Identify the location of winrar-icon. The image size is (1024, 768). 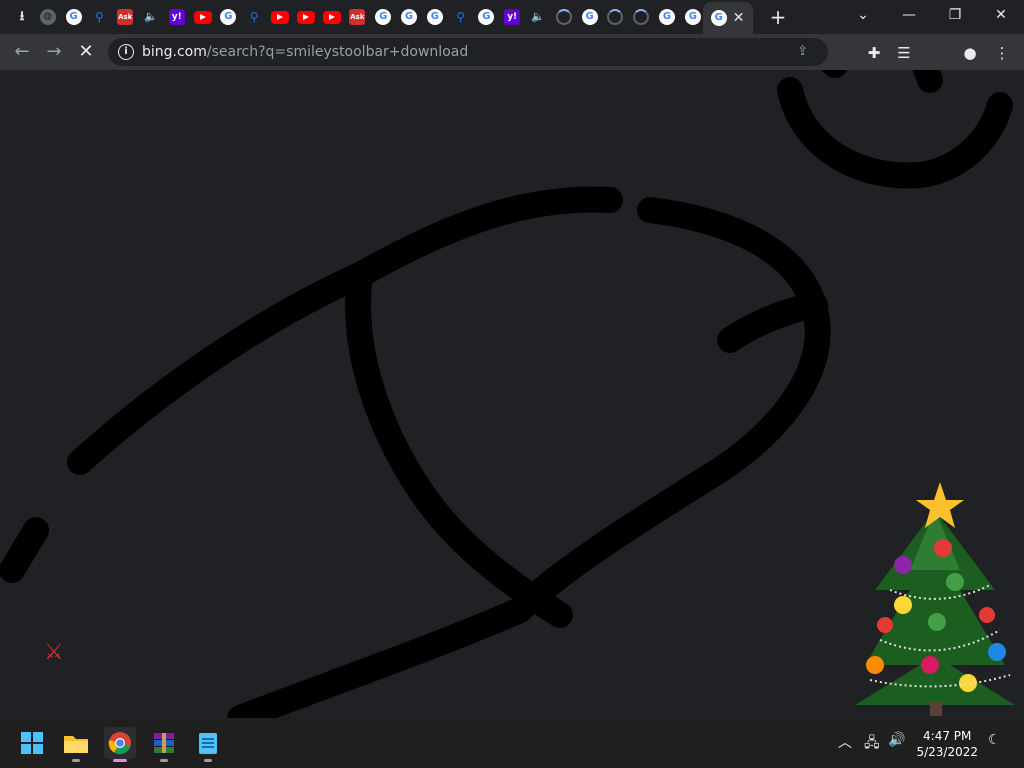
(164, 743).